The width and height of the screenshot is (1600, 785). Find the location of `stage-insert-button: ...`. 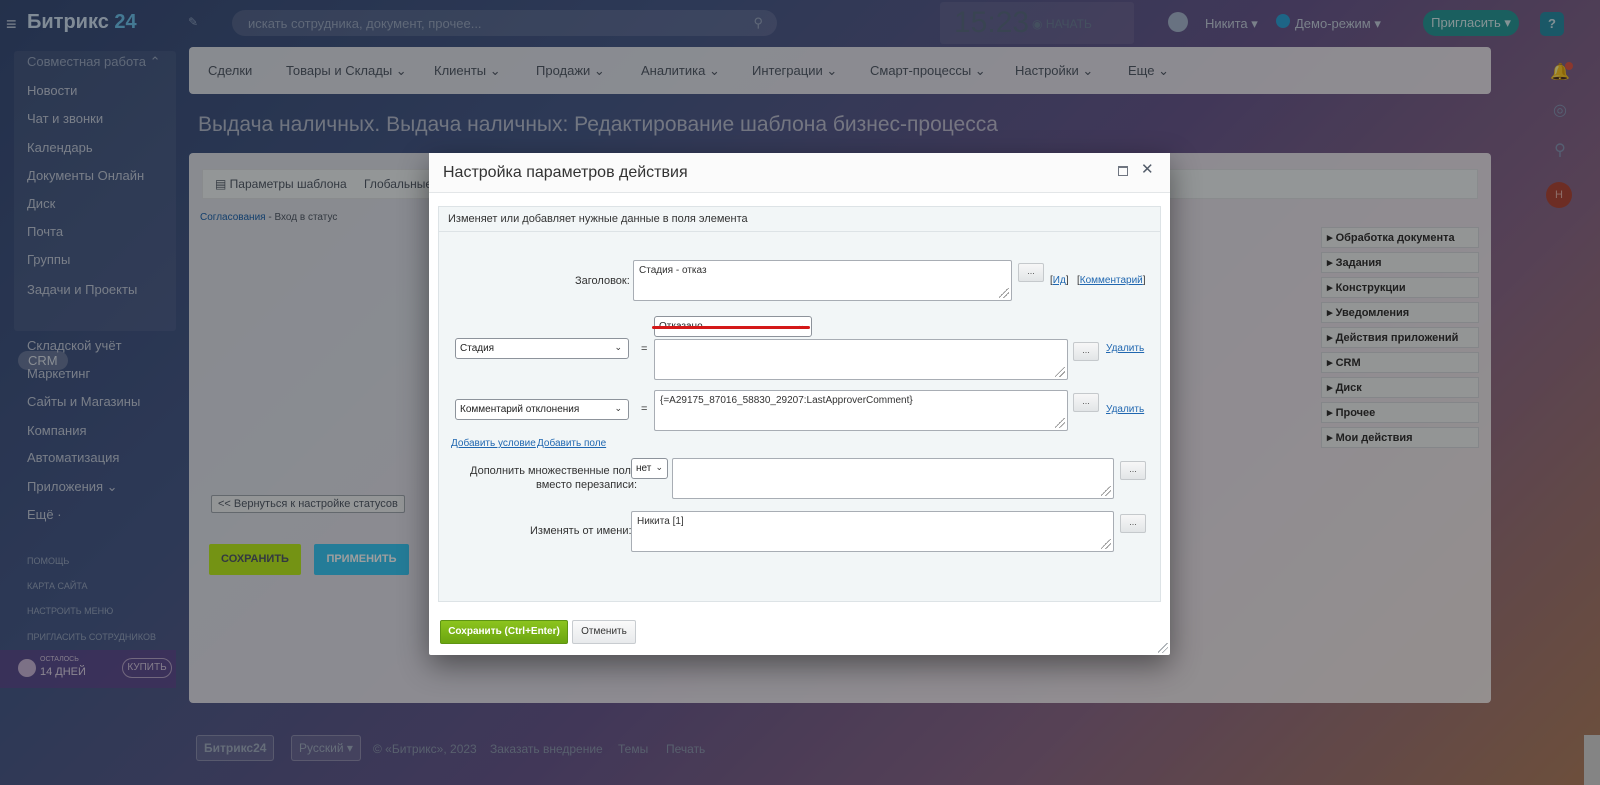

stage-insert-button: ... is located at coordinates (1086, 351).